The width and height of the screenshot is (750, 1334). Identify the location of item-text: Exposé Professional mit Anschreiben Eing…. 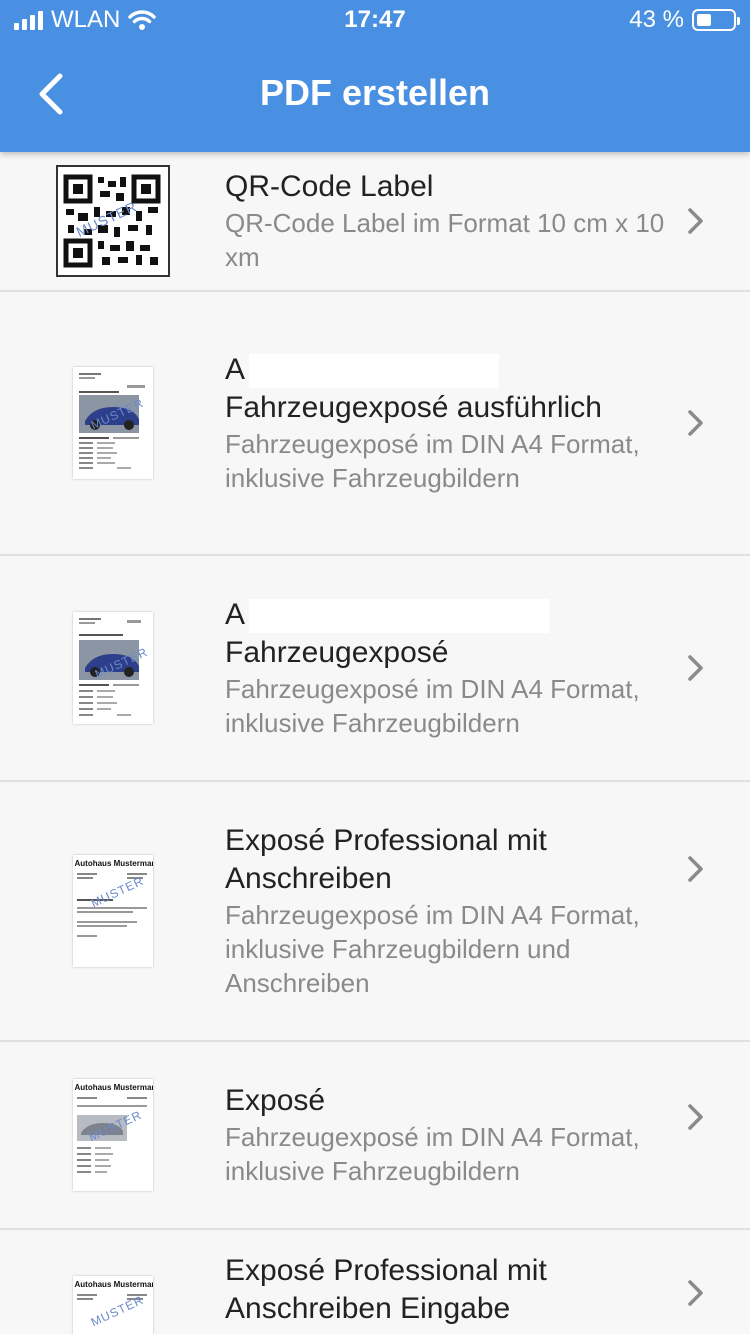
(487, 1290).